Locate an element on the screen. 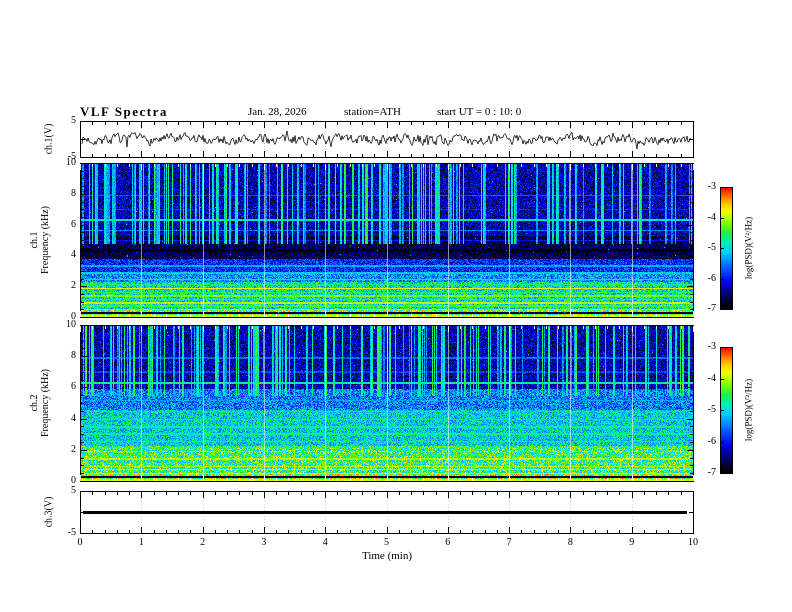  x-tick-label: 1 is located at coordinates (141, 542).